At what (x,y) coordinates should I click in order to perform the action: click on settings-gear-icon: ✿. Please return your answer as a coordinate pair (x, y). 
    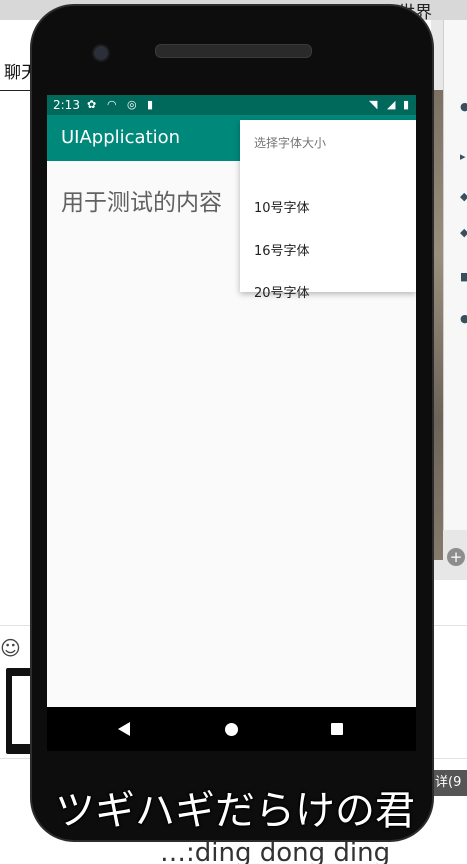
    Looking at the image, I should click on (92, 104).